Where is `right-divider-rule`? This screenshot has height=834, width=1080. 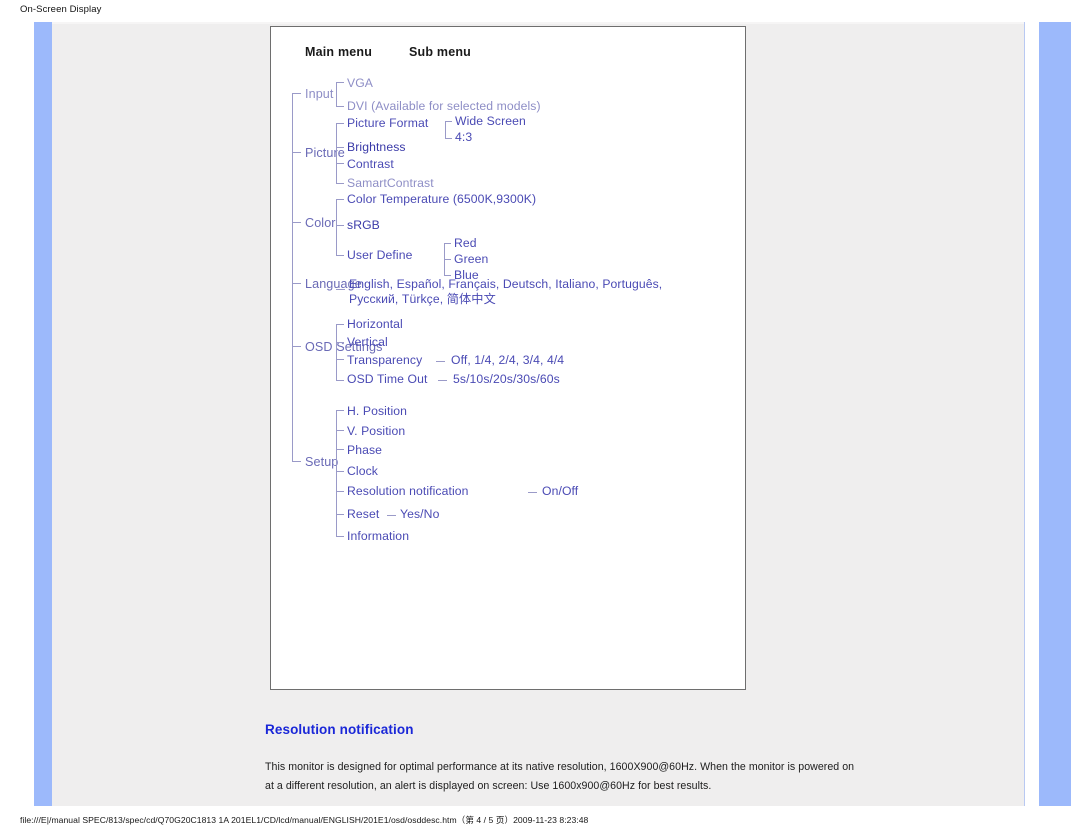 right-divider-rule is located at coordinates (1024, 414).